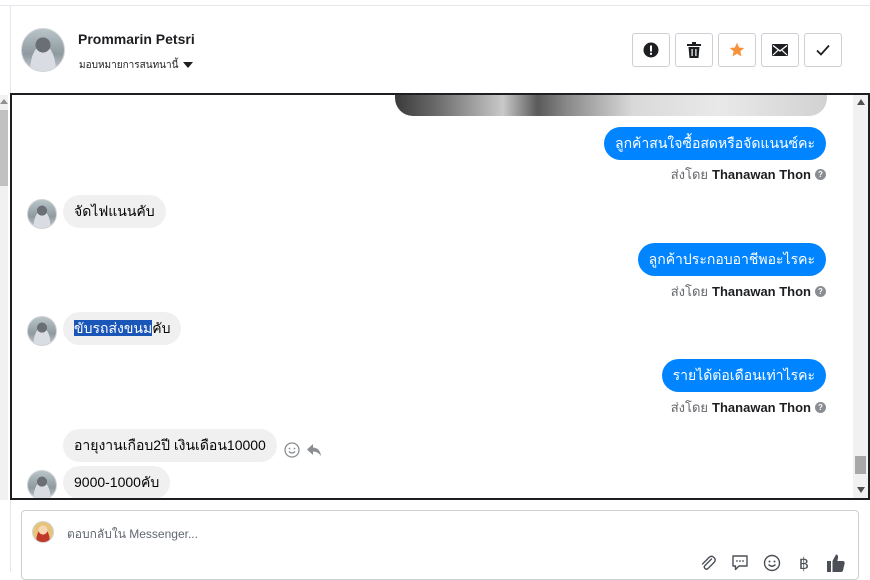  Describe the element at coordinates (136, 39) in the screenshot. I see `contact-name: Prommarin Petsri` at that location.